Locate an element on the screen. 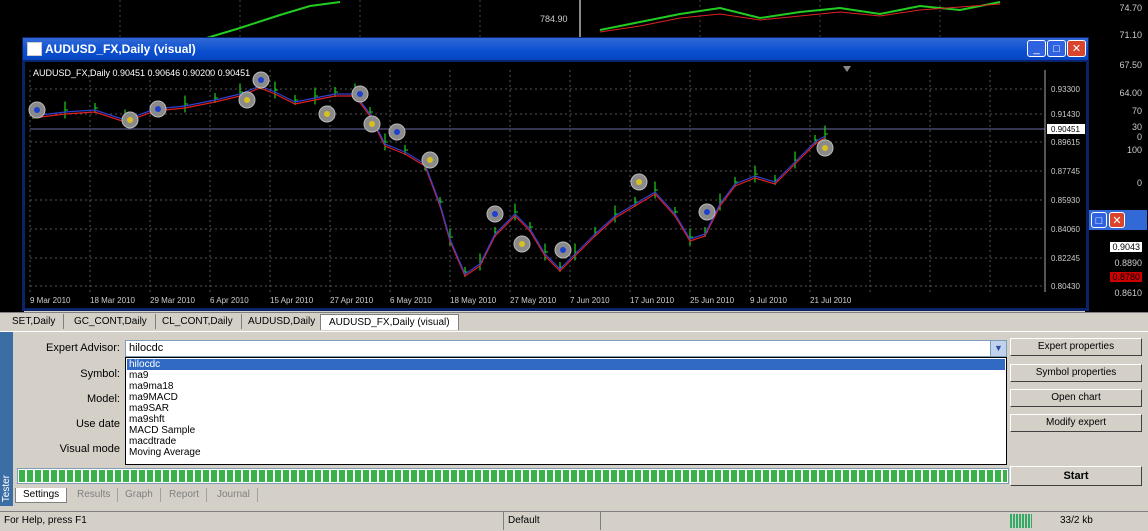  background-window-titlebar: □ ✕ is located at coordinates (1118, 220).